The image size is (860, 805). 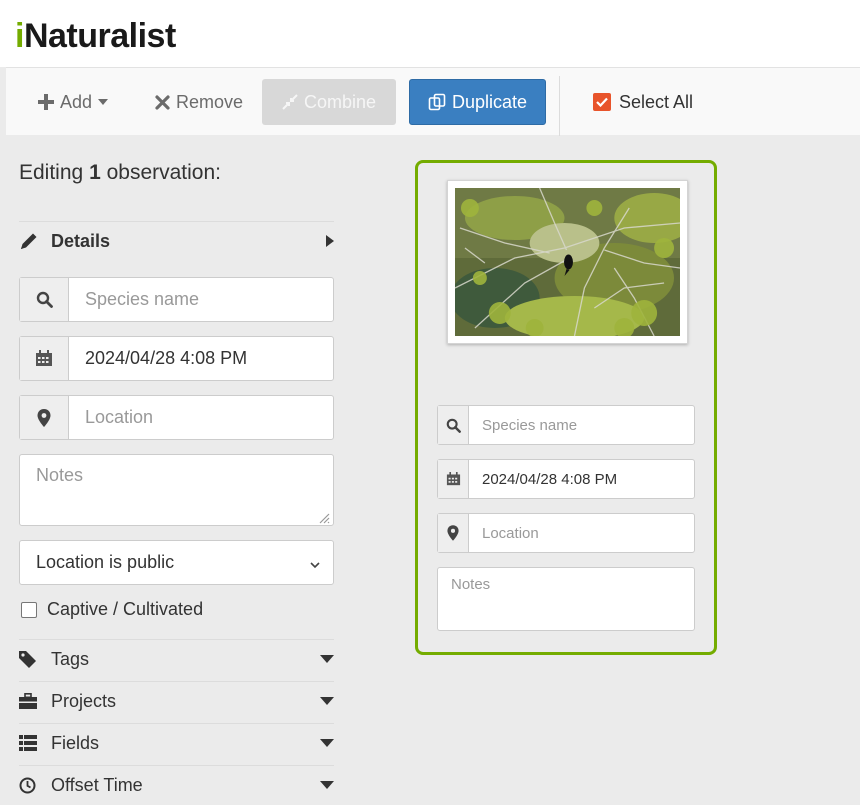 I want to click on toolbar-divider, so click(x=559, y=106).